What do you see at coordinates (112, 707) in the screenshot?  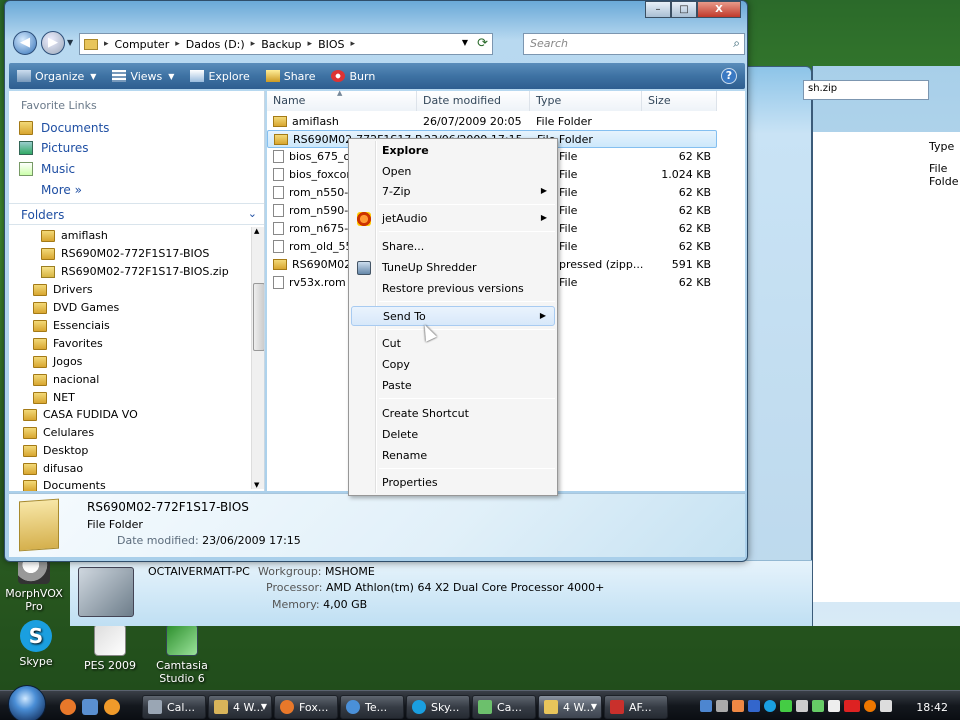 I see `quicklaunch-icon` at bounding box center [112, 707].